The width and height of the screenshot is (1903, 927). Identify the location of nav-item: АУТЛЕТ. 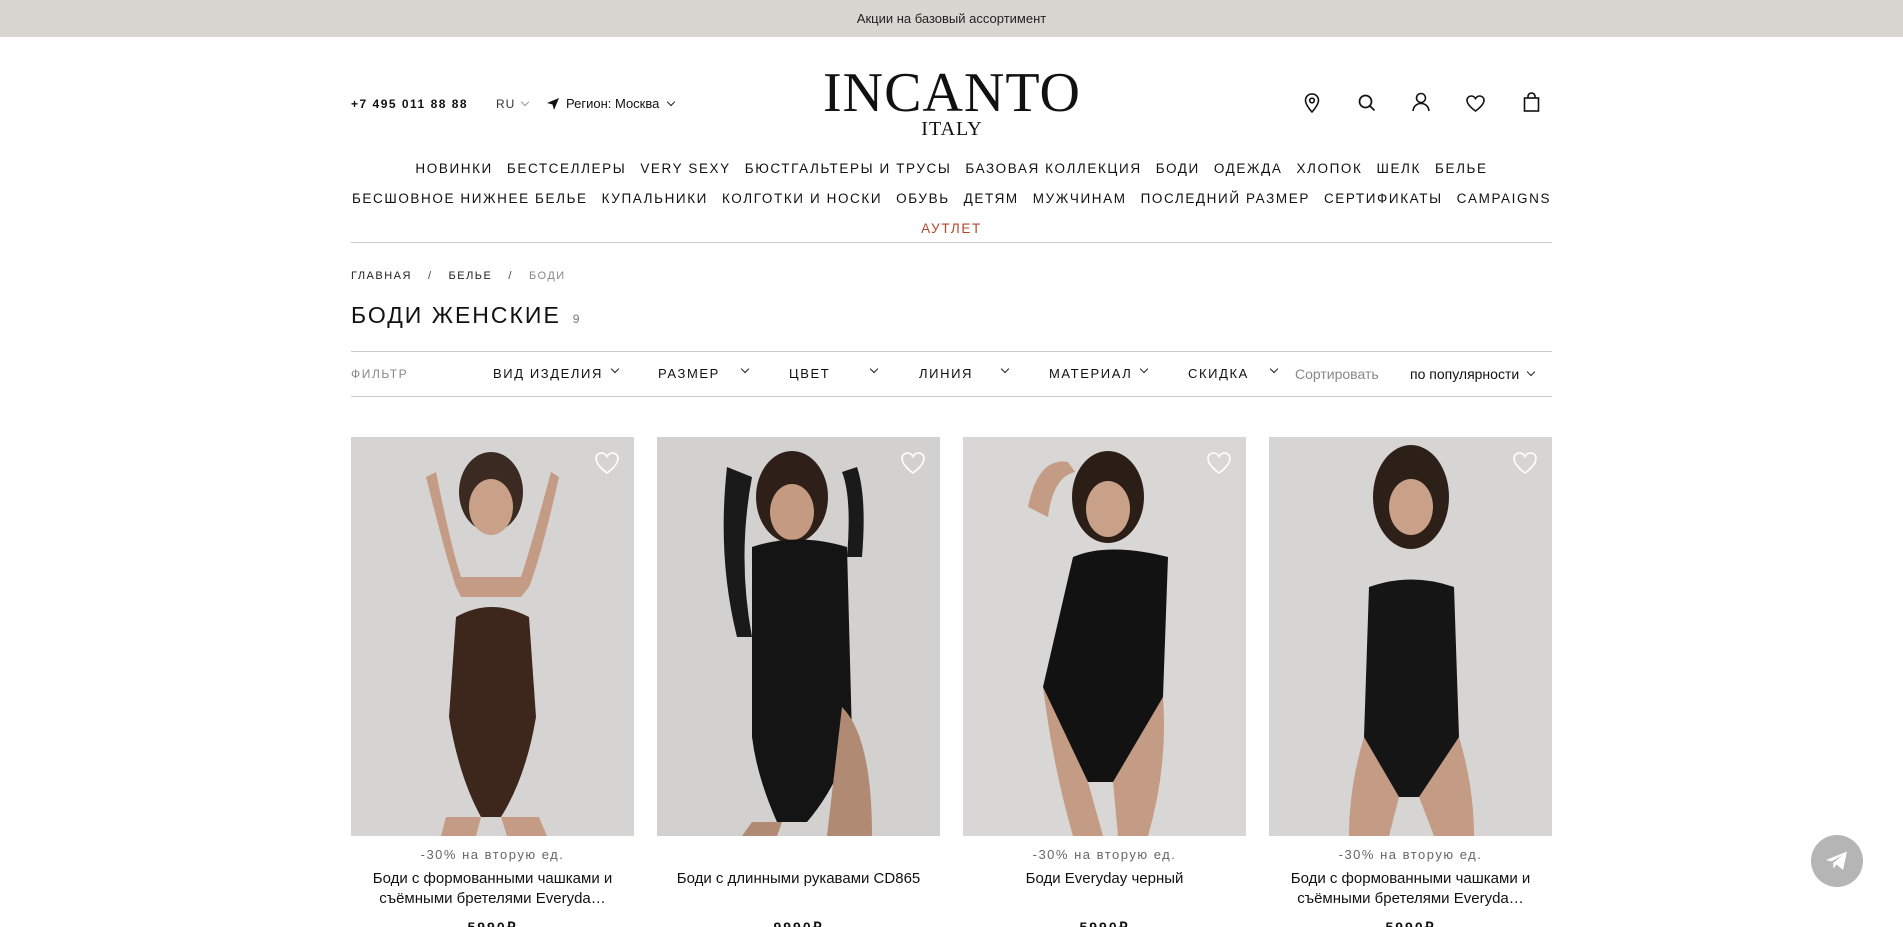
(951, 228).